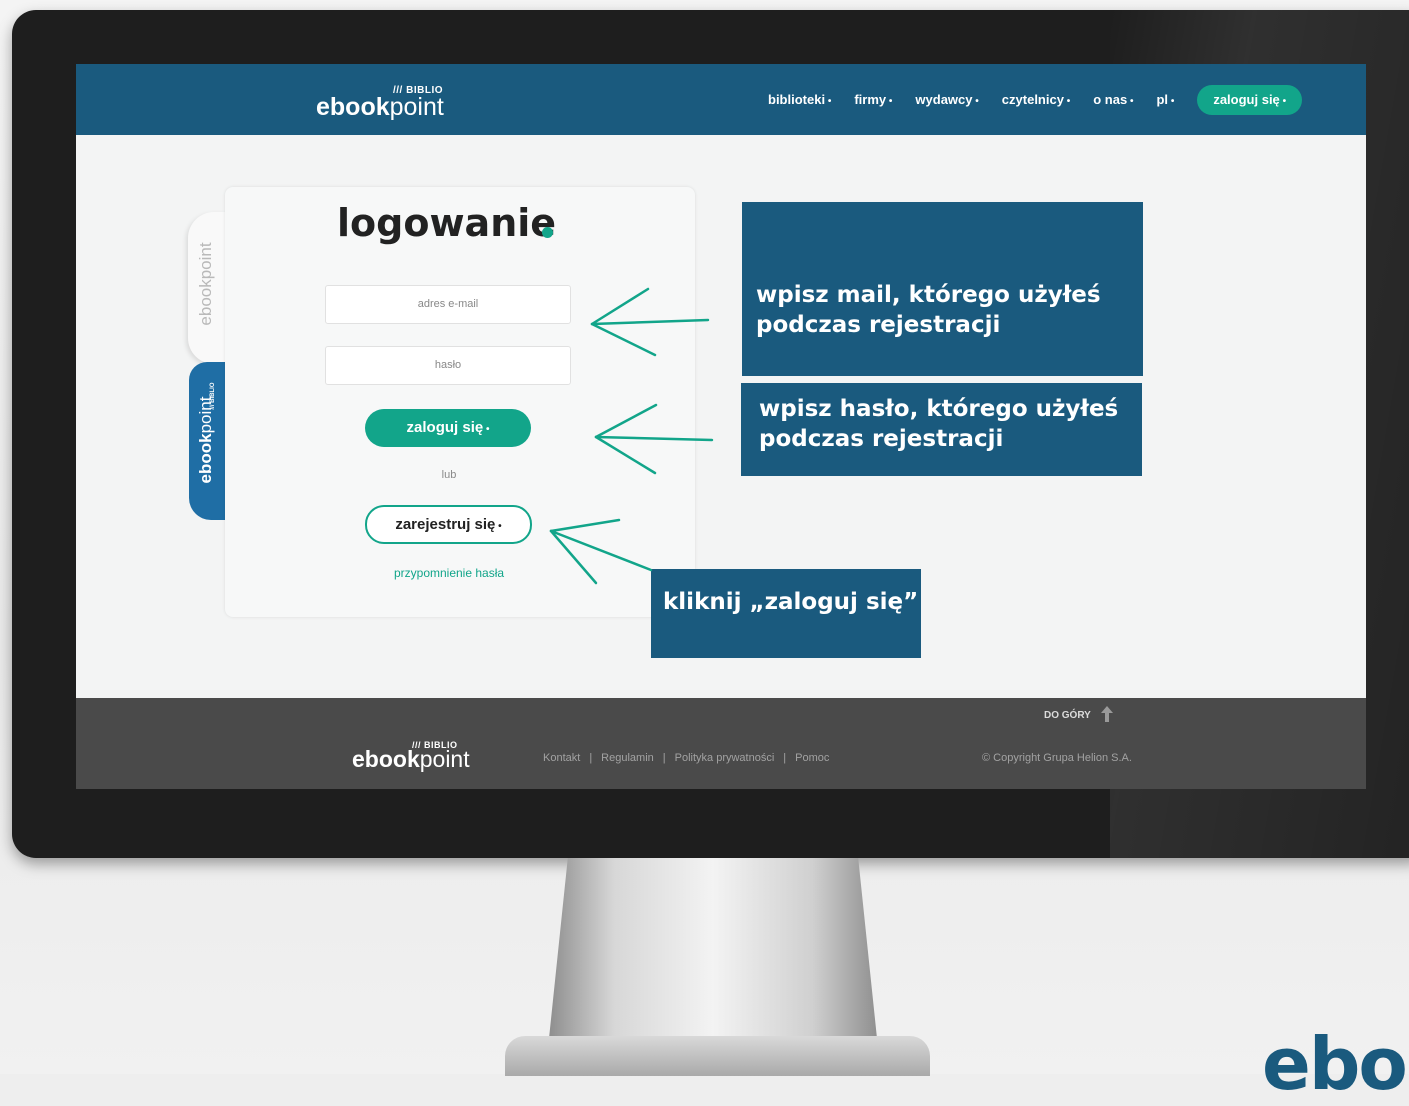 The image size is (1409, 1106). What do you see at coordinates (812, 758) in the screenshot?
I see `footer-link-pomoc: Pomoc` at bounding box center [812, 758].